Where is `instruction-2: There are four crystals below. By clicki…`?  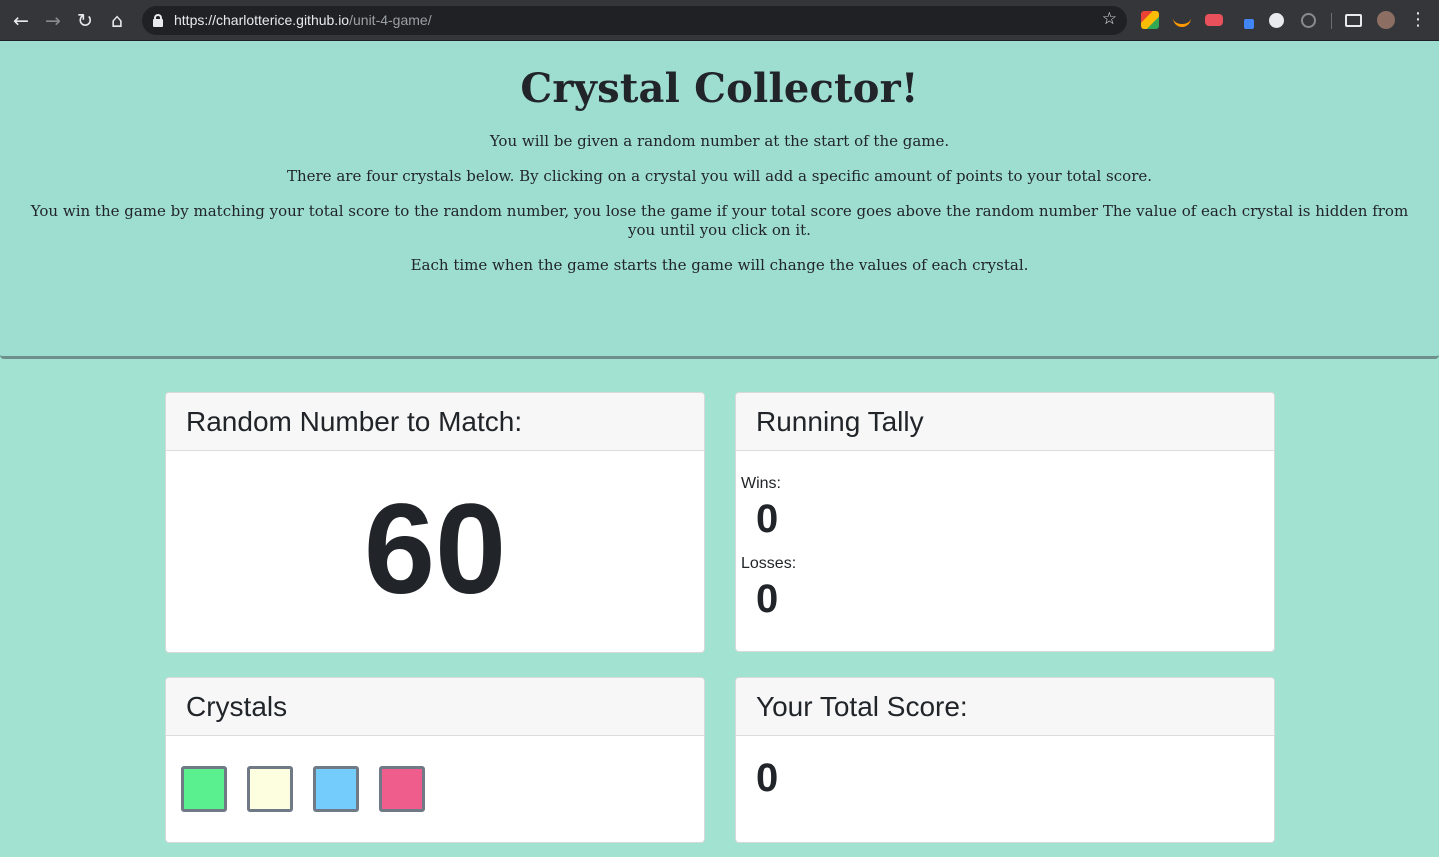 instruction-2: There are four crystals below. By clicki… is located at coordinates (719, 176).